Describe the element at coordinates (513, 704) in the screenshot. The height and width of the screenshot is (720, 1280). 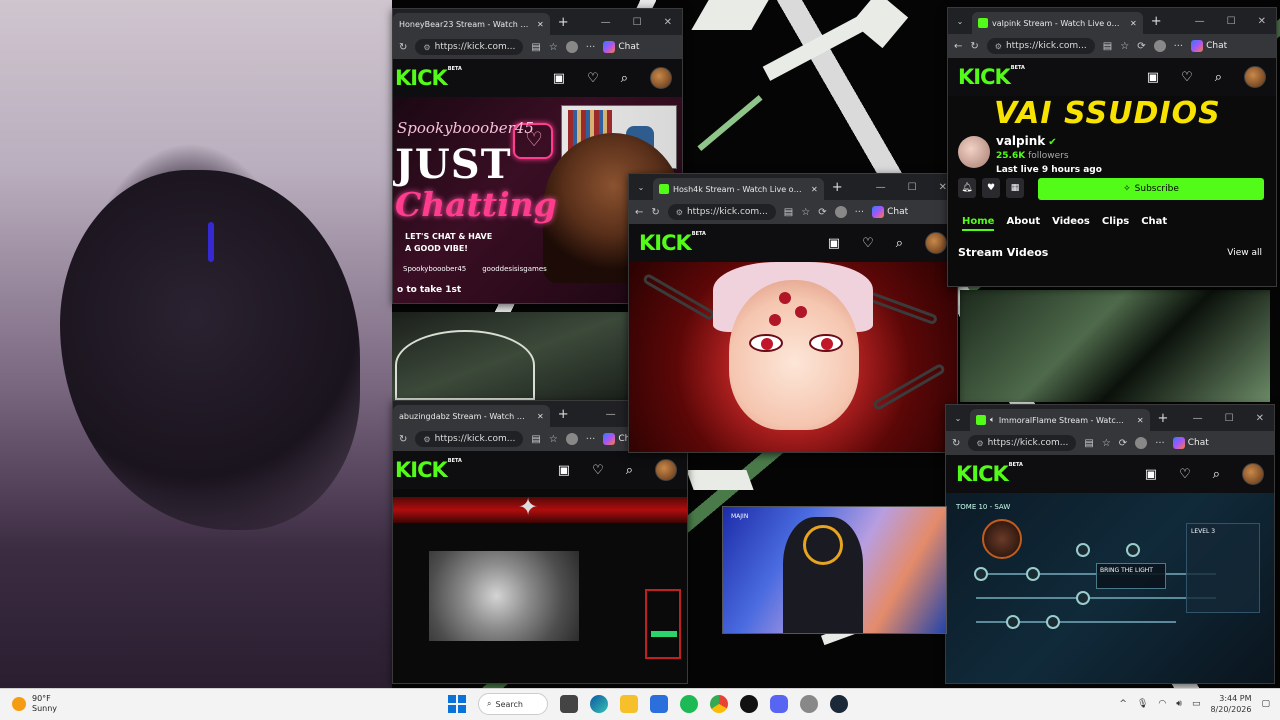
I see `taskbar-search: ⌕ Search` at that location.